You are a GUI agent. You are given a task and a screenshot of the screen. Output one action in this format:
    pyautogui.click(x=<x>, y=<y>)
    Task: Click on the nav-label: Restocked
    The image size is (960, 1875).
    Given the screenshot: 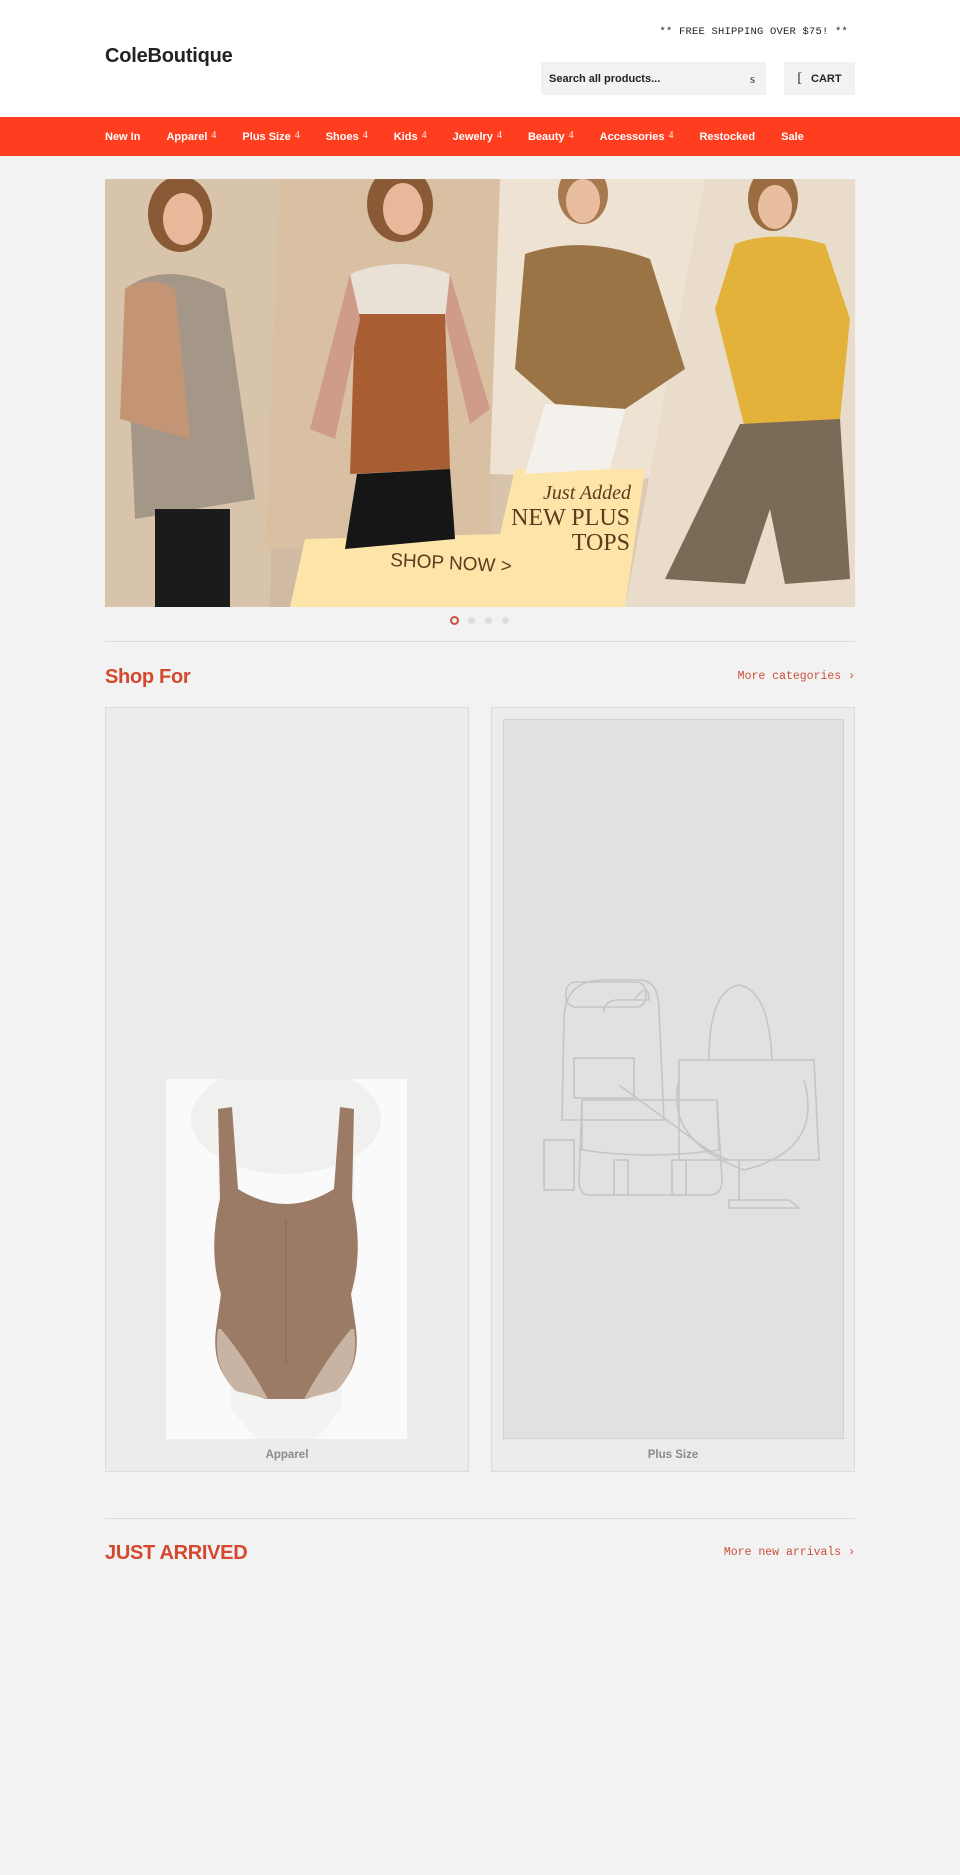 What is the action you would take?
    pyautogui.click(x=727, y=136)
    